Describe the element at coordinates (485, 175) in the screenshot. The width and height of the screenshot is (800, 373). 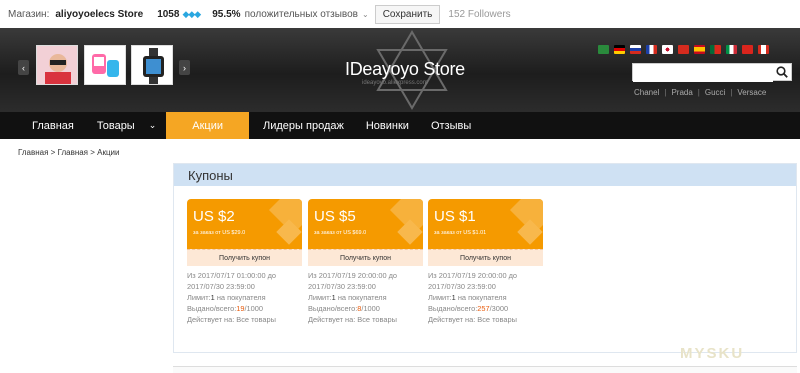
I see `coupons-heading: Купоны` at that location.